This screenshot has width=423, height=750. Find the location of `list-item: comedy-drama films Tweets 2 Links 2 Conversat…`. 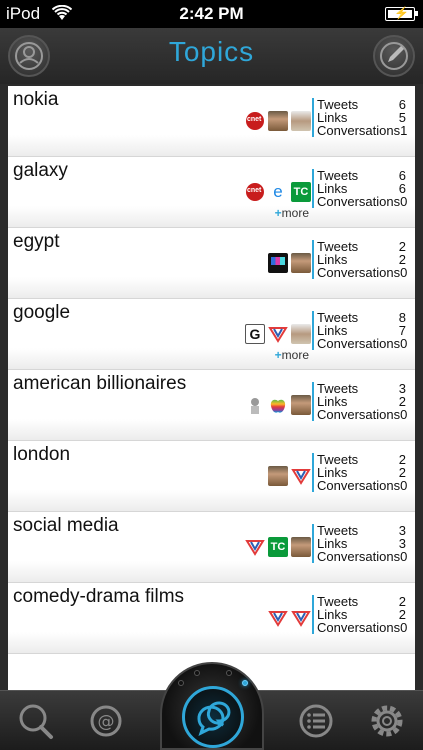

list-item: comedy-drama films Tweets 2 Links 2 Conversat… is located at coordinates (211, 618).